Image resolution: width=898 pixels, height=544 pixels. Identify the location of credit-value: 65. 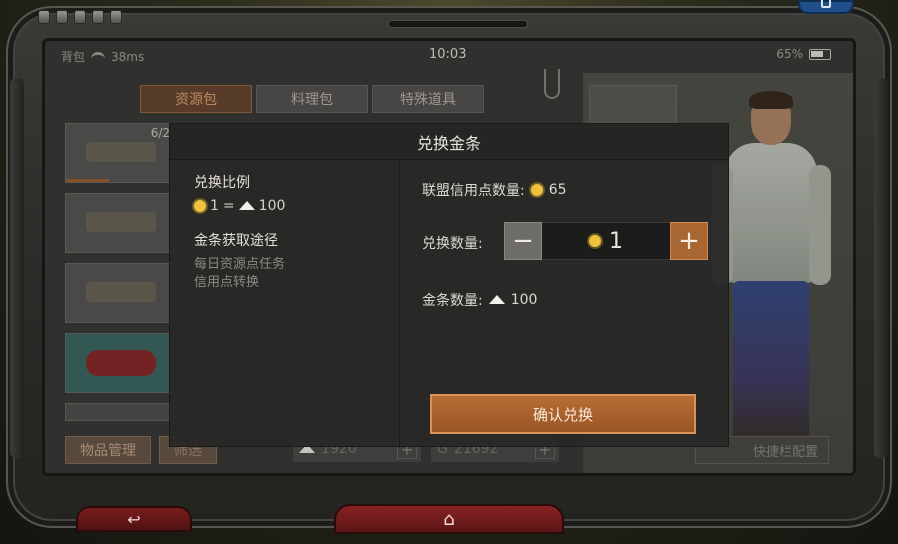
(557, 190).